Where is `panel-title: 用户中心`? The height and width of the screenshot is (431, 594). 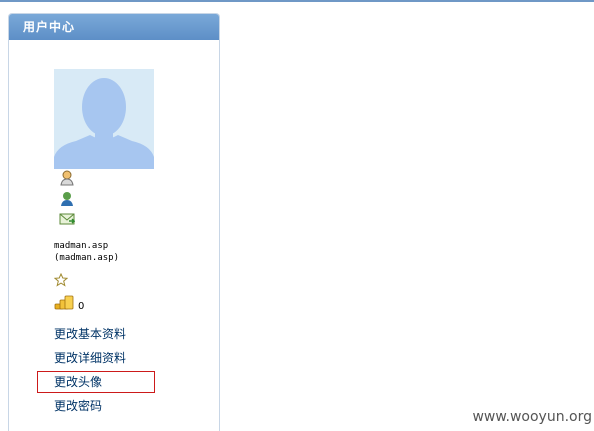
panel-title: 用户中心 is located at coordinates (114, 27).